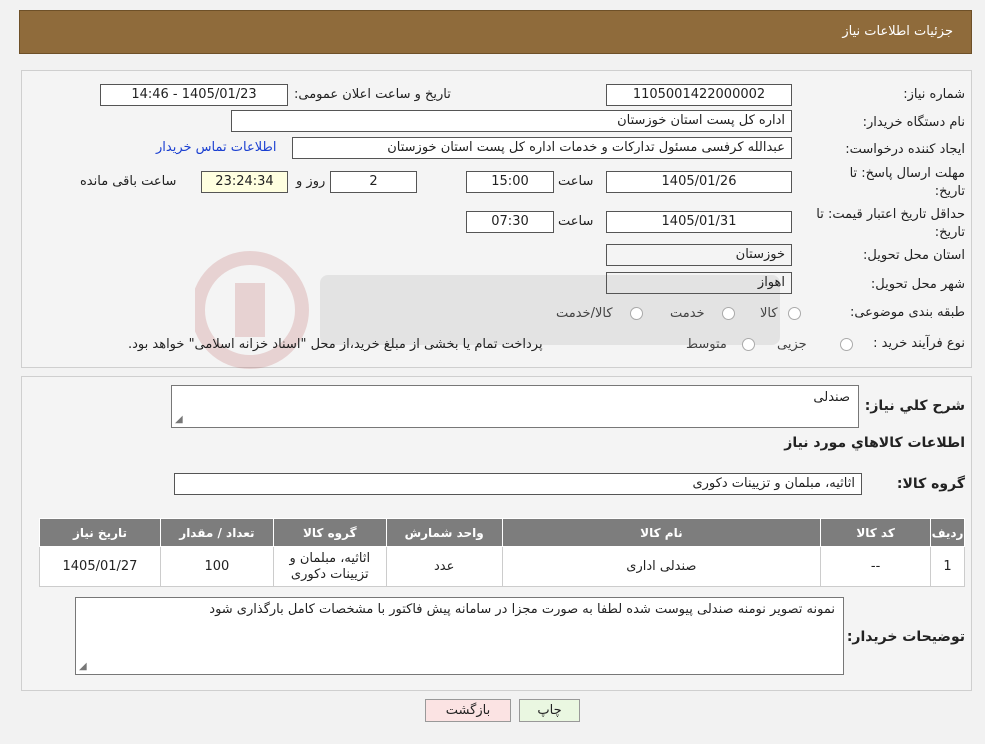 This screenshot has height=744, width=985. What do you see at coordinates (495, 32) in the screenshot?
I see `page-header: جزئیات اطلاعات نیاز` at bounding box center [495, 32].